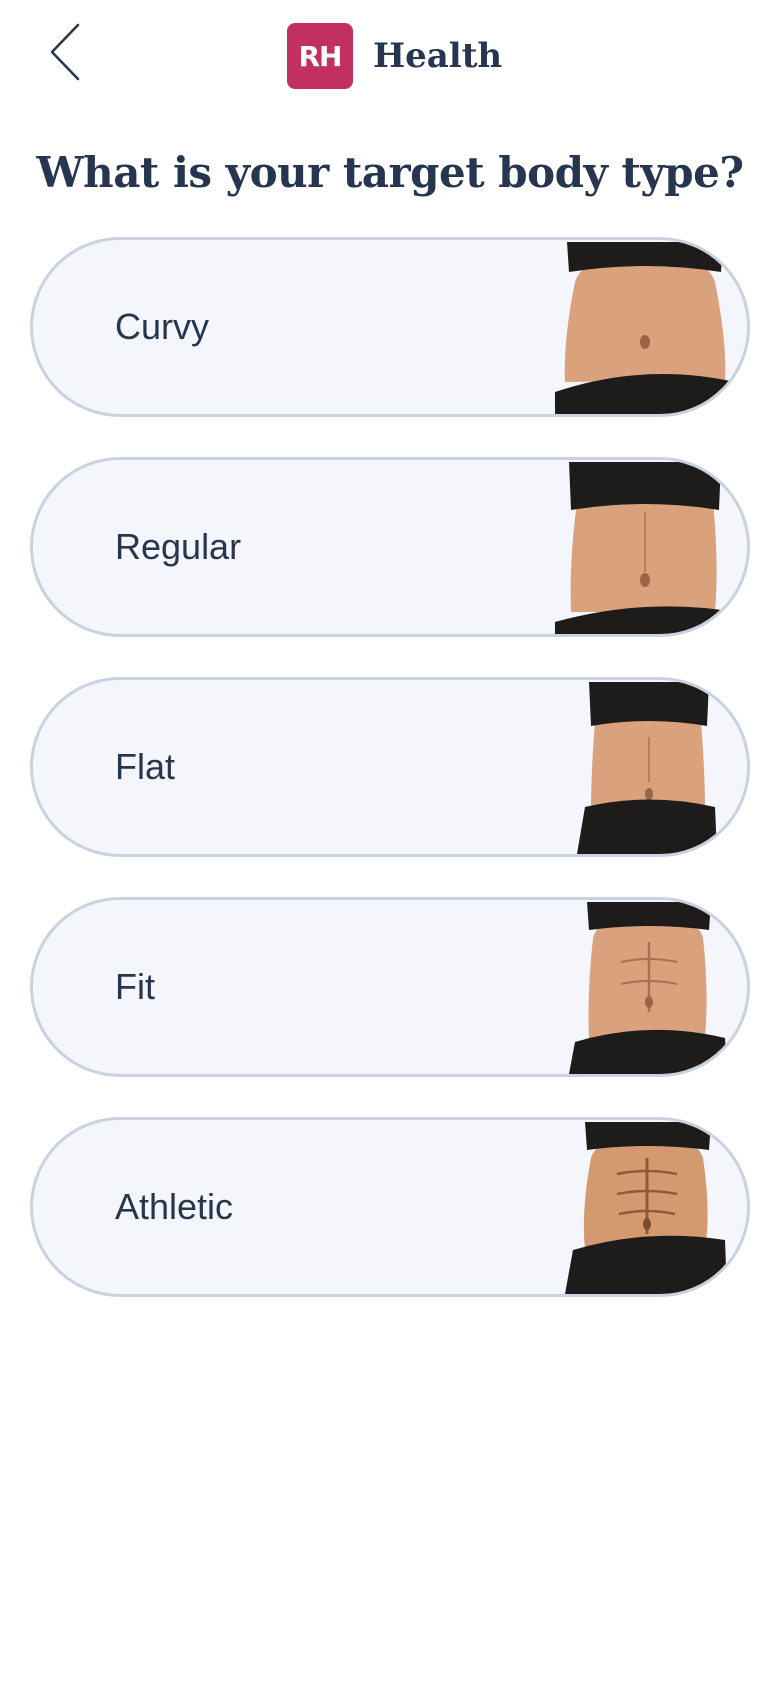 The height and width of the screenshot is (1688, 780). Describe the element at coordinates (390, 172) in the screenshot. I see `page-title: What is your target body type?` at that location.